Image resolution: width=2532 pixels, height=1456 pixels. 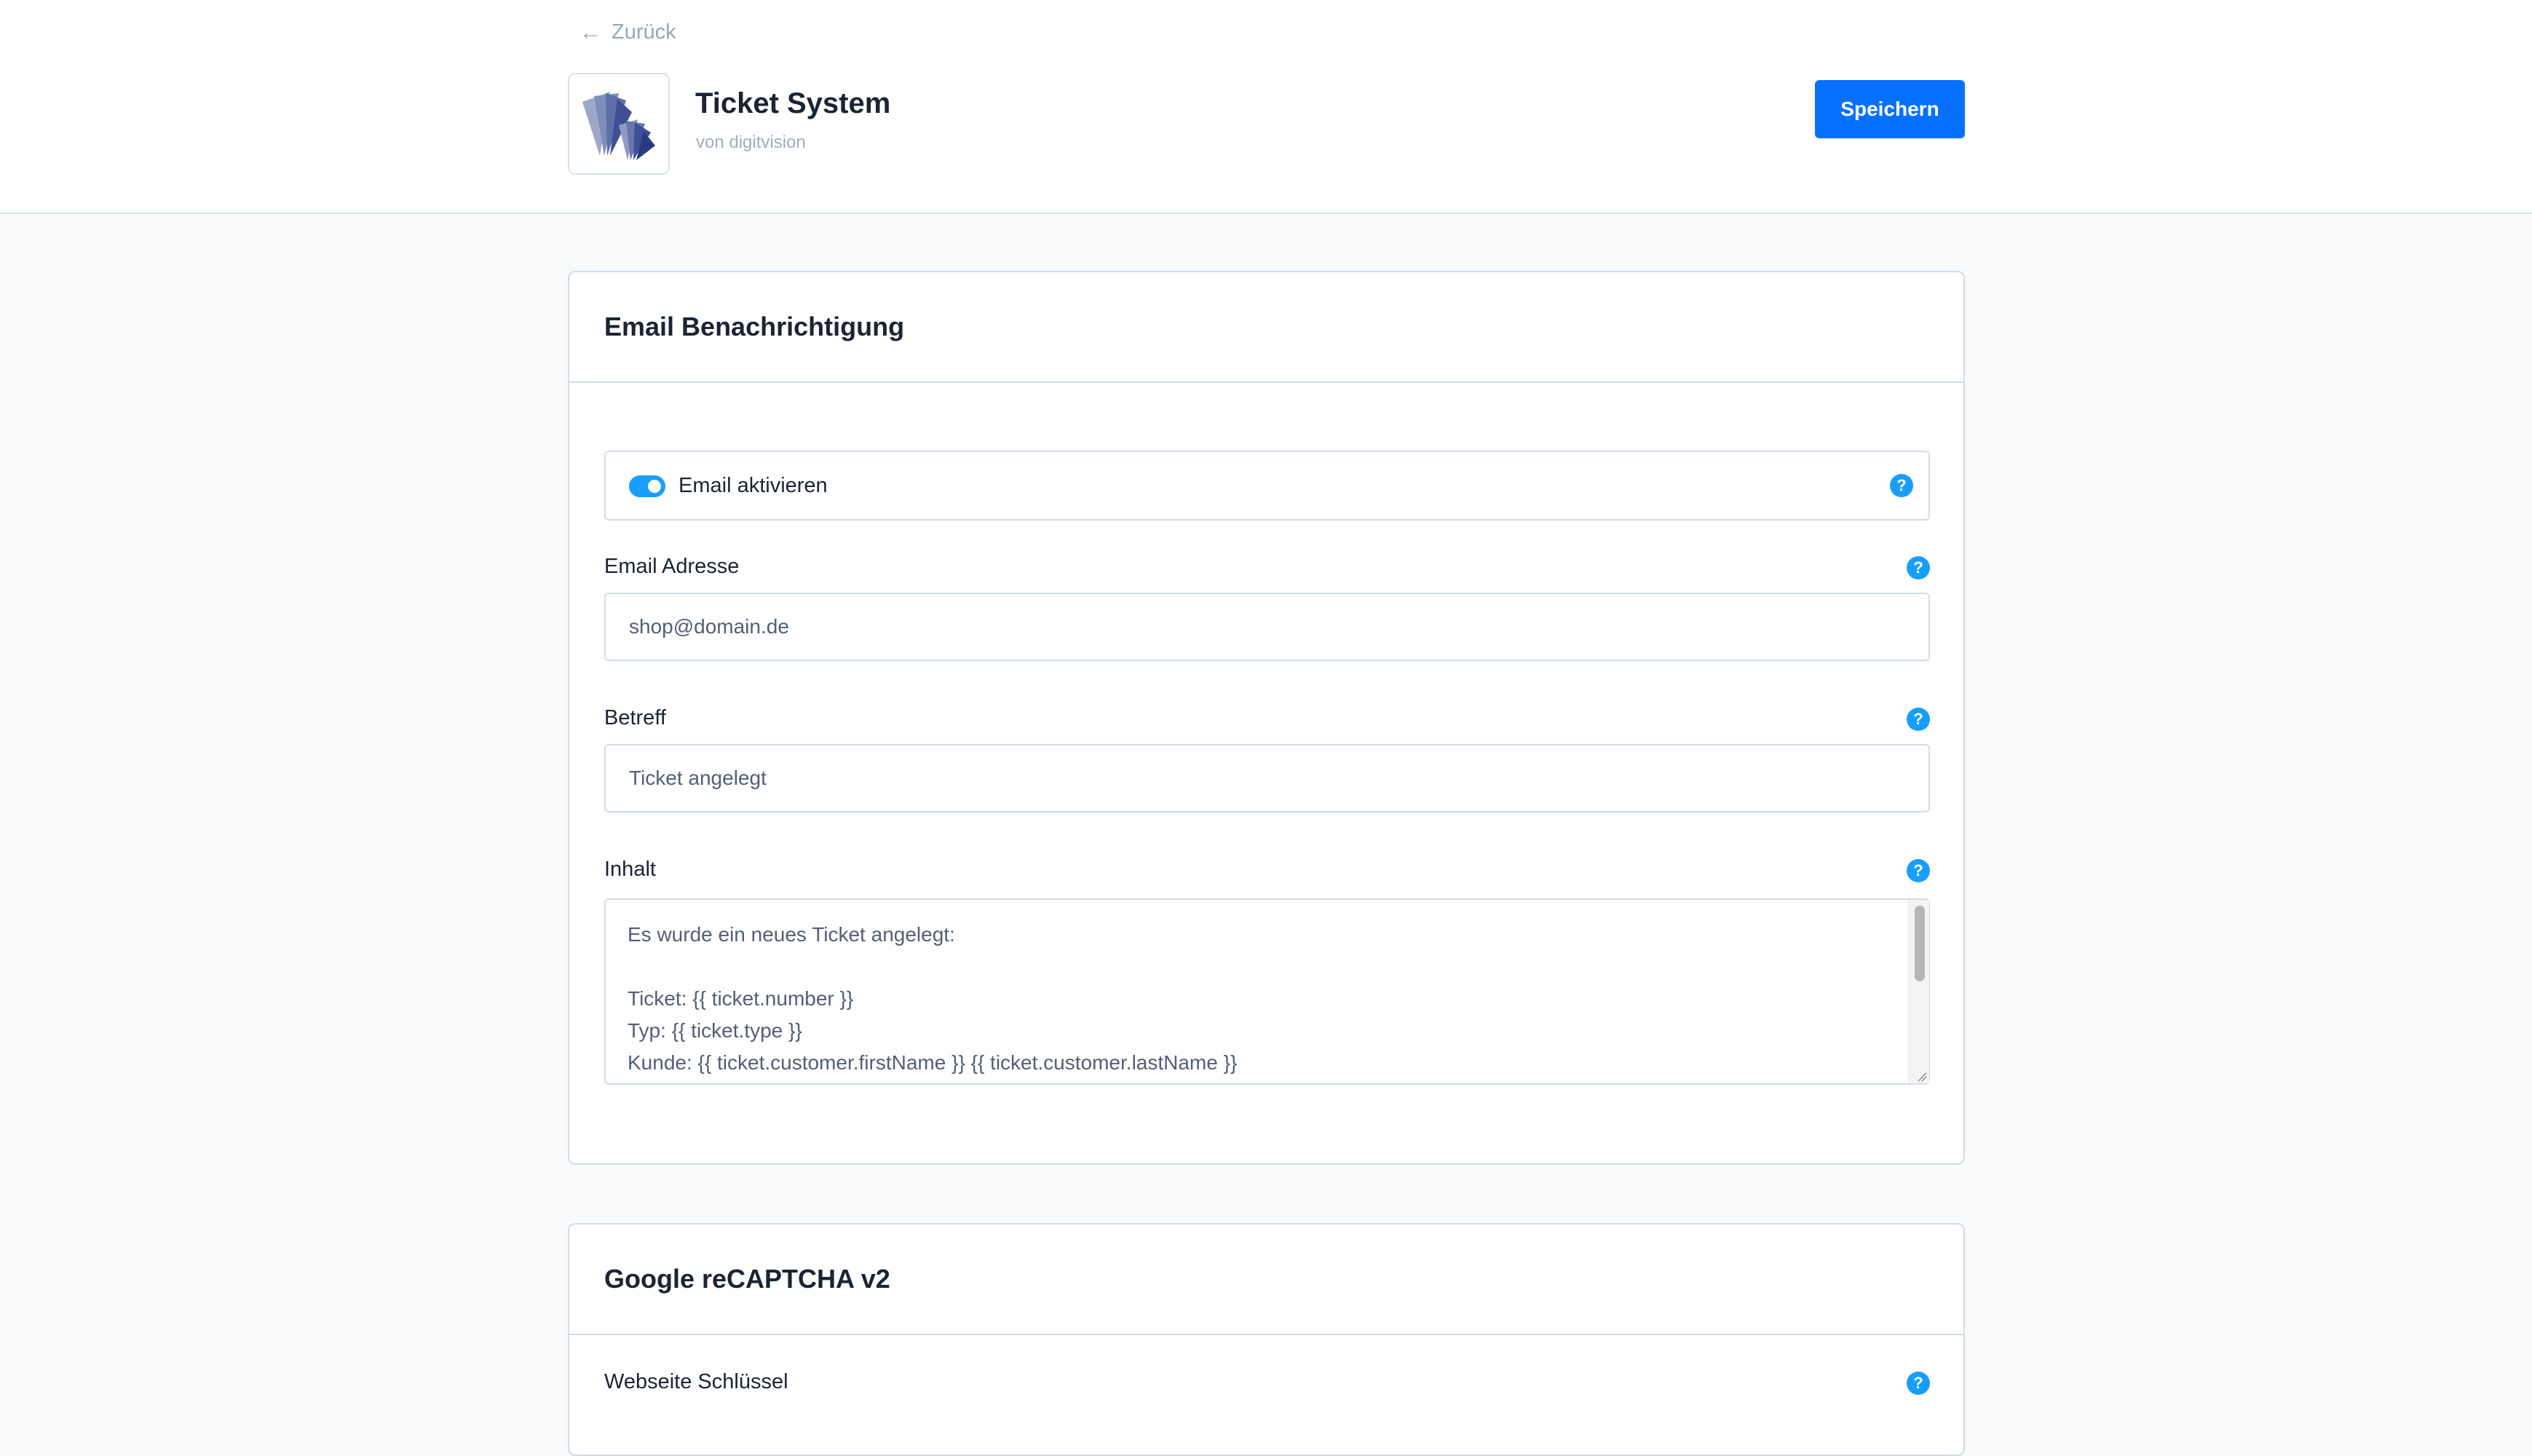 What do you see at coordinates (654, 486) in the screenshot?
I see `toggle-knob` at bounding box center [654, 486].